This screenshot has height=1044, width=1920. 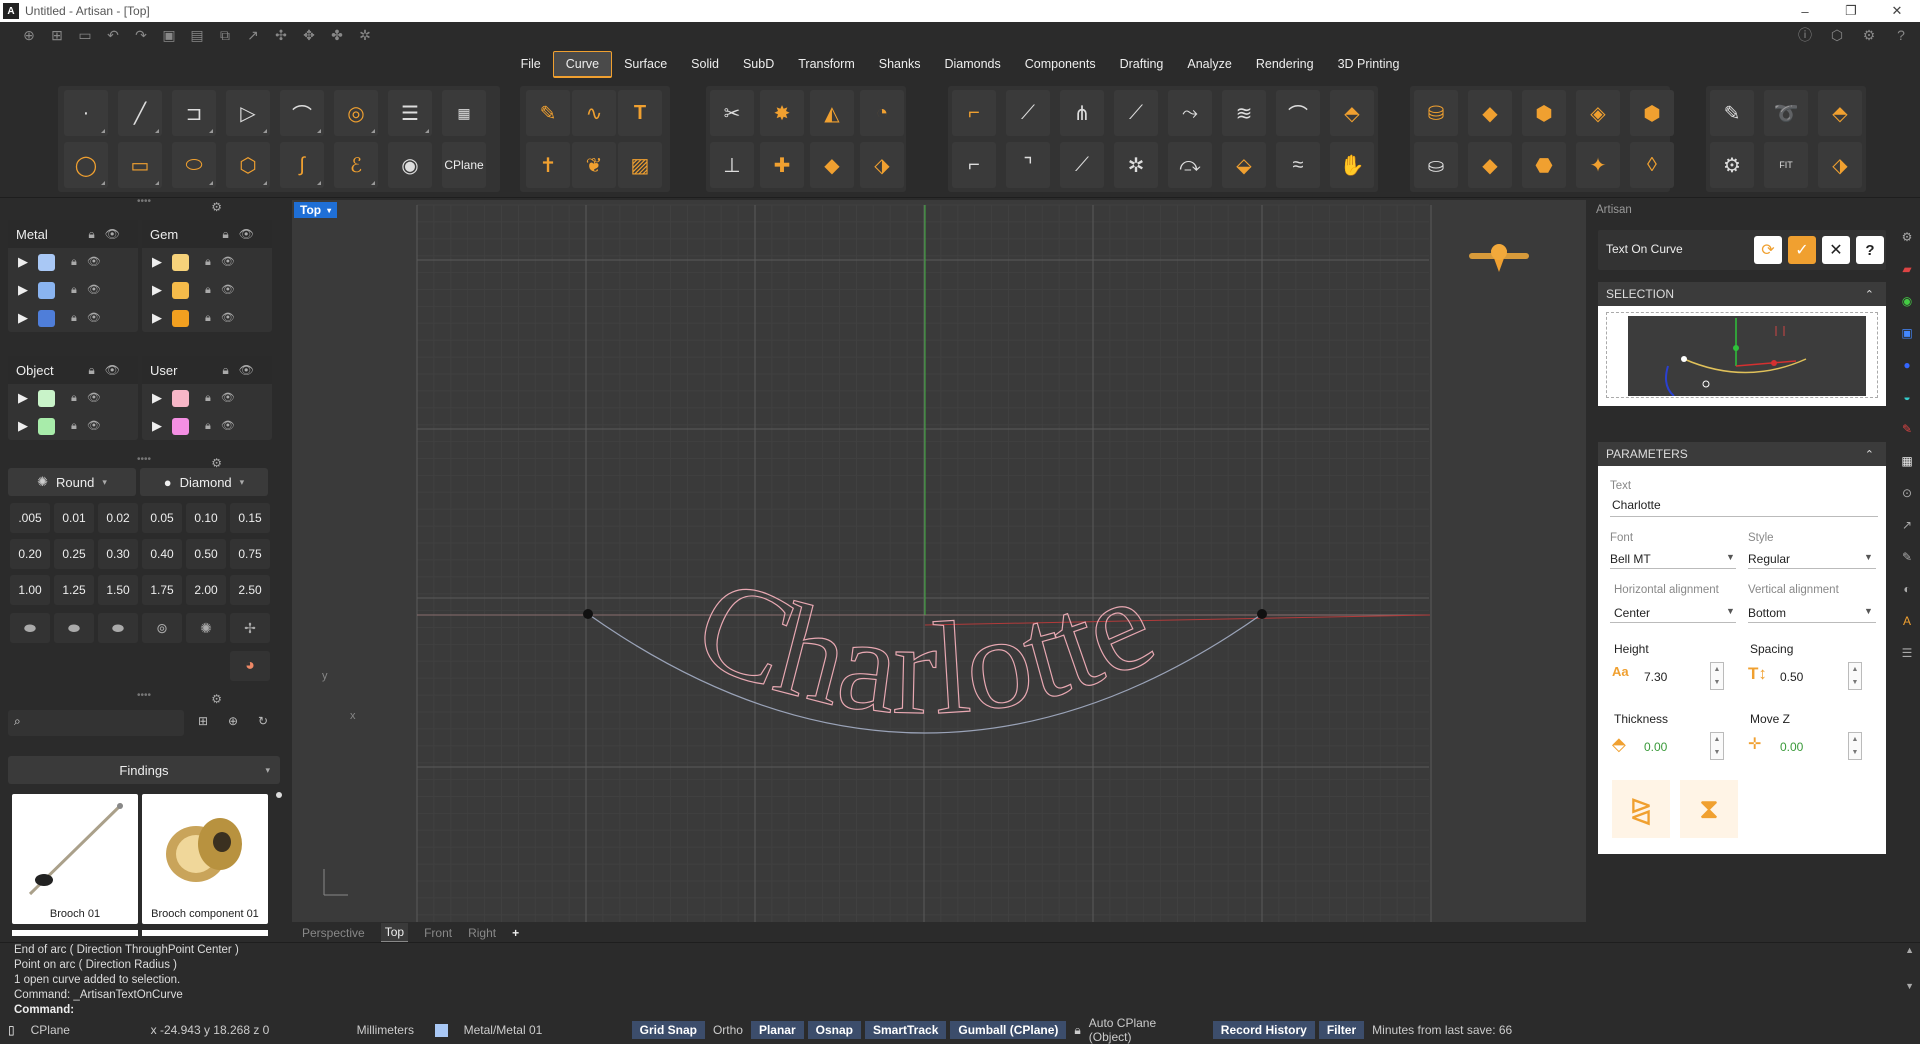 What do you see at coordinates (118, 518) in the screenshot?
I see `gem-size-button: 0.02` at bounding box center [118, 518].